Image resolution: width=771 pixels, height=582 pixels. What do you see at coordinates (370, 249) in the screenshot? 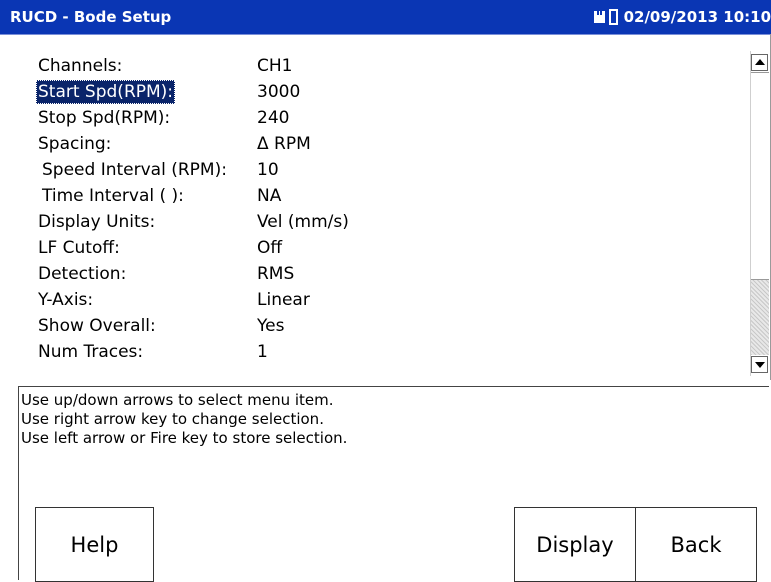
I see `menu-item-lf-cutoff: LF Cutoff: Off` at bounding box center [370, 249].